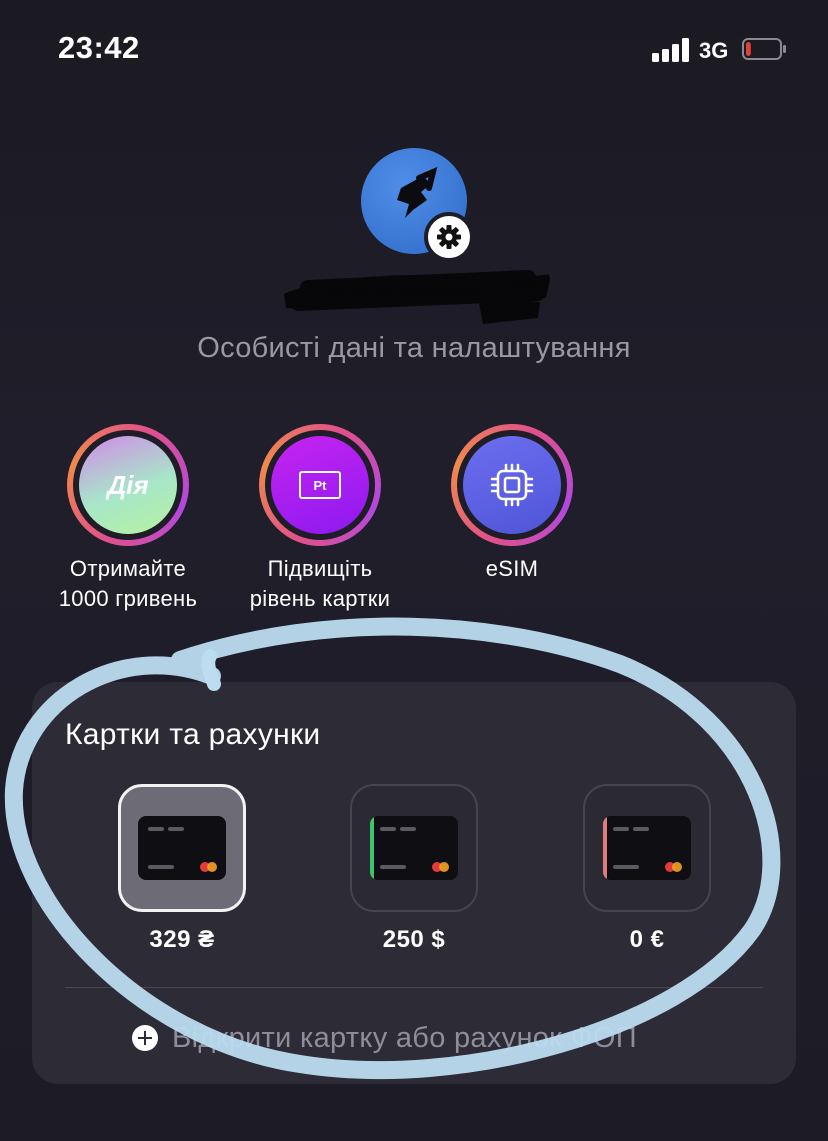 Image resolution: width=828 pixels, height=1141 pixels. I want to click on card-level-icon: Pt, so click(320, 485).